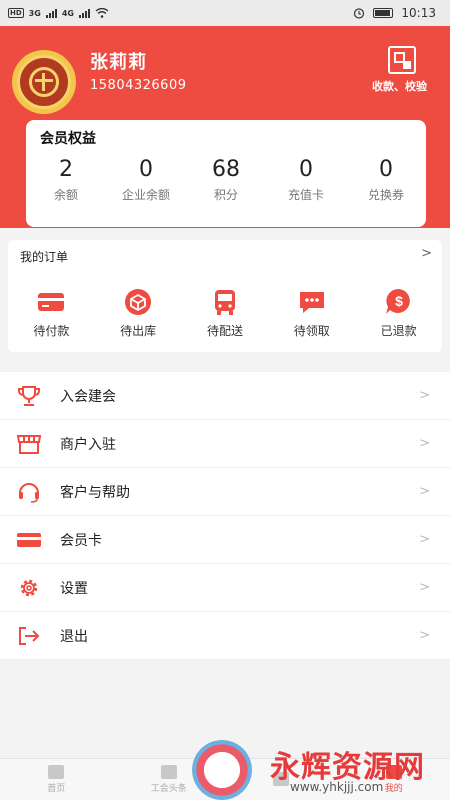  What do you see at coordinates (225, 195) in the screenshot?
I see `stat-label: 积分` at bounding box center [225, 195].